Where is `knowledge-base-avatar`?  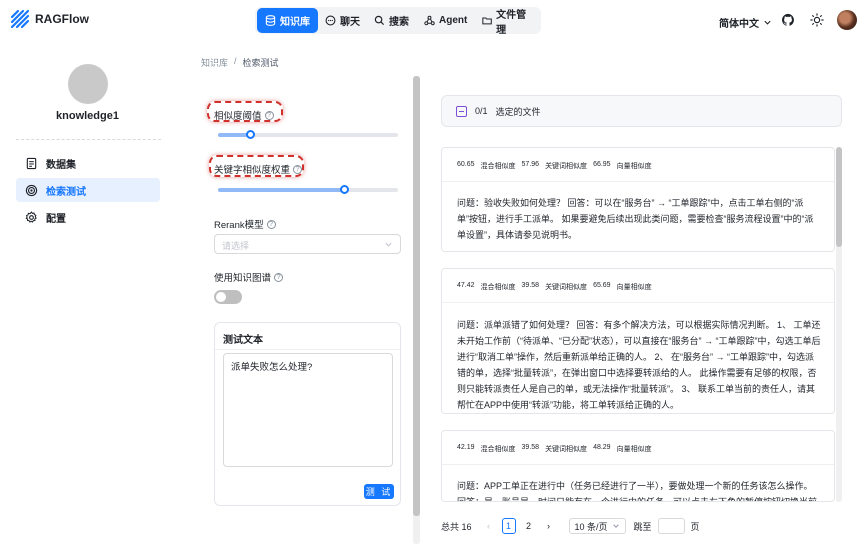
knowledge-base-avatar is located at coordinates (88, 84).